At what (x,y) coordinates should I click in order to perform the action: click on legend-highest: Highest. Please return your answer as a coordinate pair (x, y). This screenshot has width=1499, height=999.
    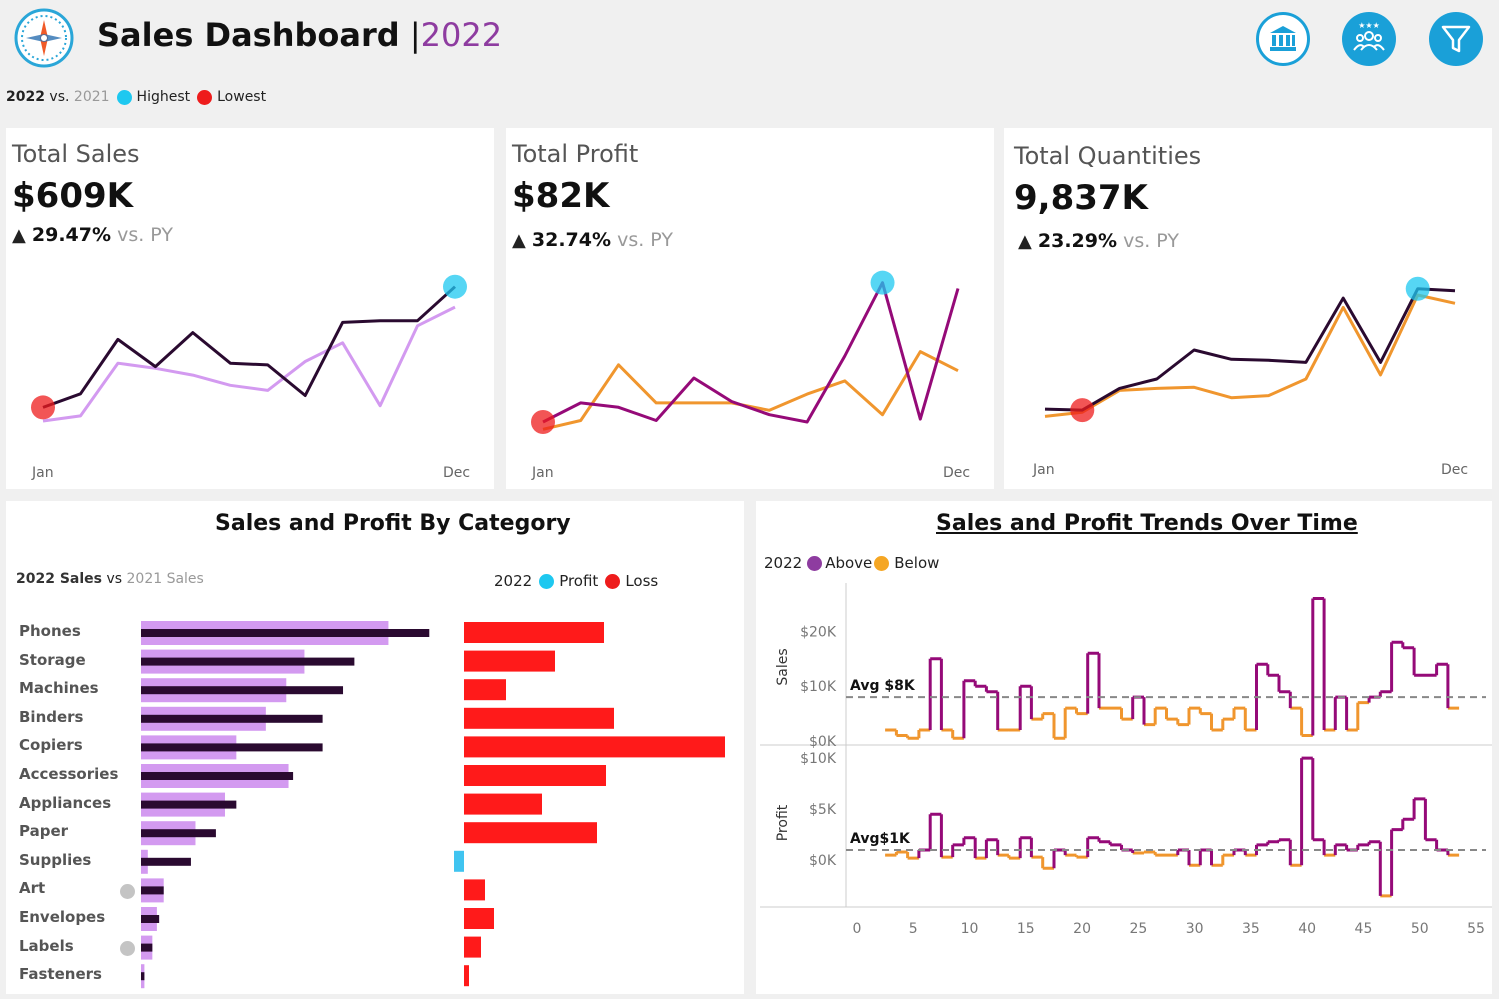
    Looking at the image, I should click on (163, 97).